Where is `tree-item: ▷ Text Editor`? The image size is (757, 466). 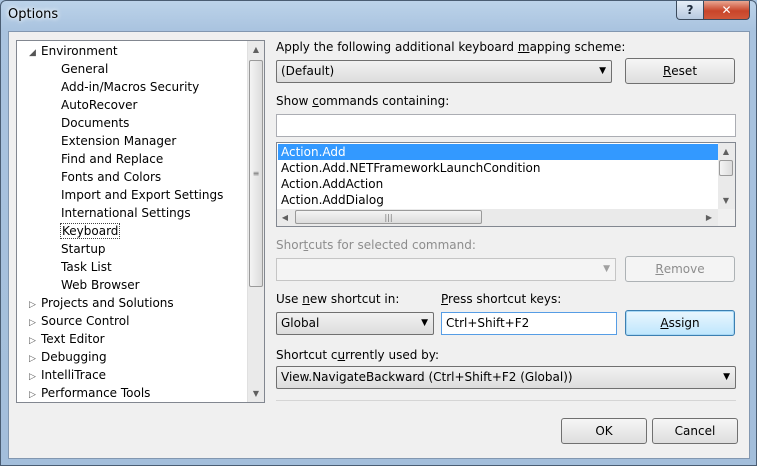
tree-item: ▷ Text Editor is located at coordinates (67, 339).